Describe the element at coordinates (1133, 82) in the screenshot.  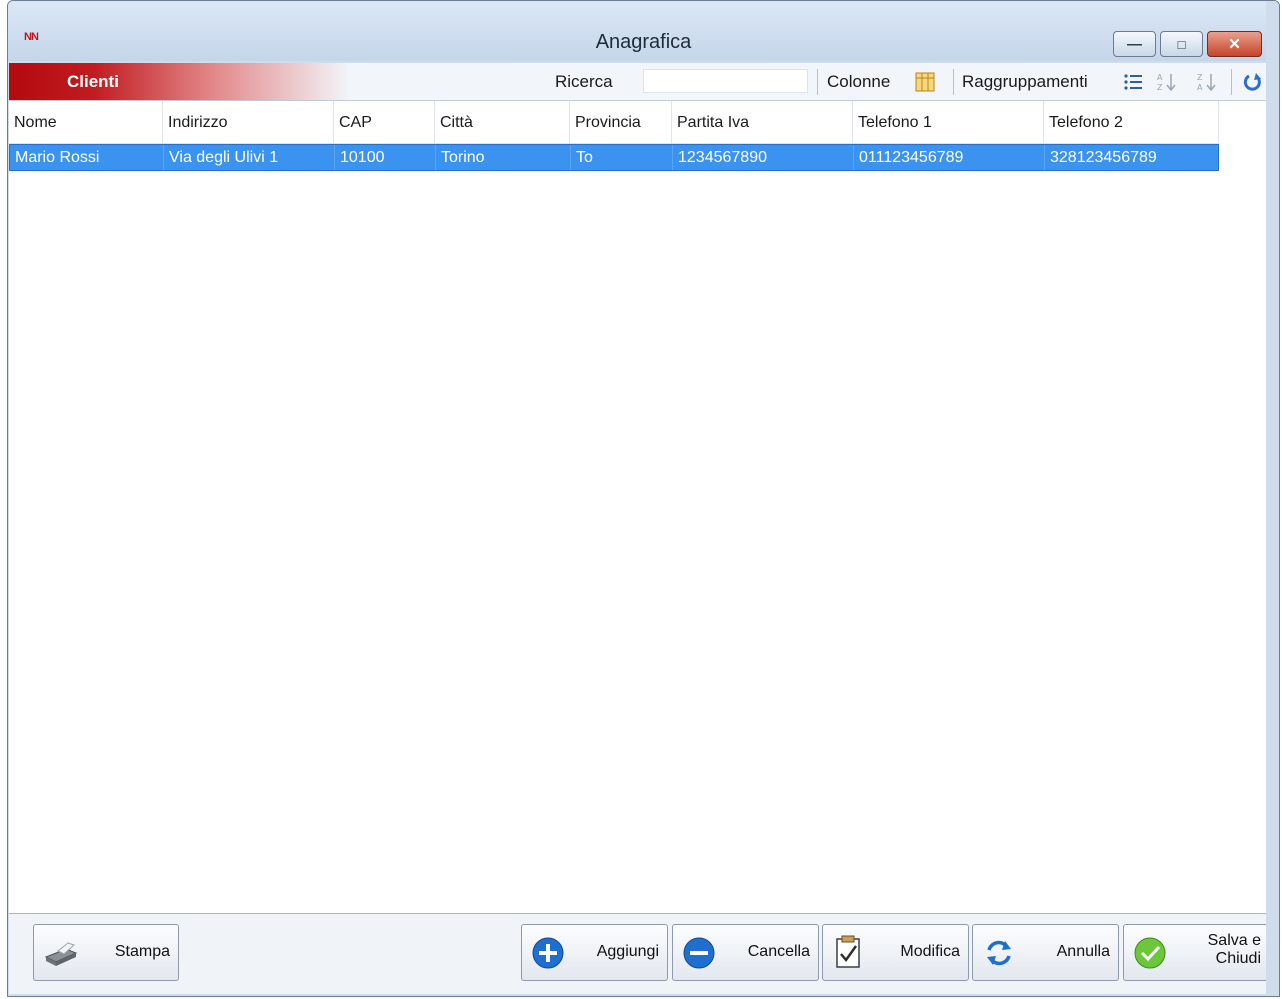
I see `group-list-icon` at that location.